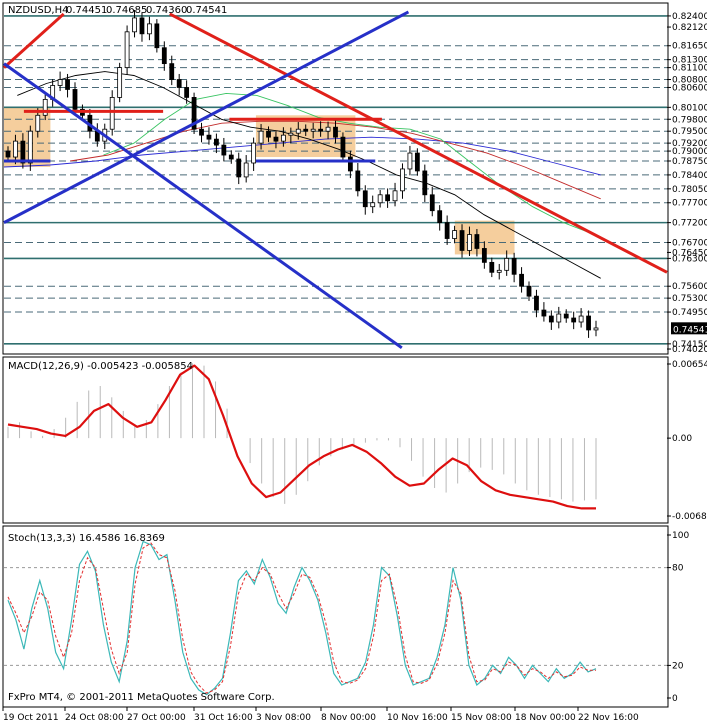 This screenshot has width=707, height=723. Describe the element at coordinates (689, 162) in the screenshot. I see `price-tick-label: 0.78750` at that location.